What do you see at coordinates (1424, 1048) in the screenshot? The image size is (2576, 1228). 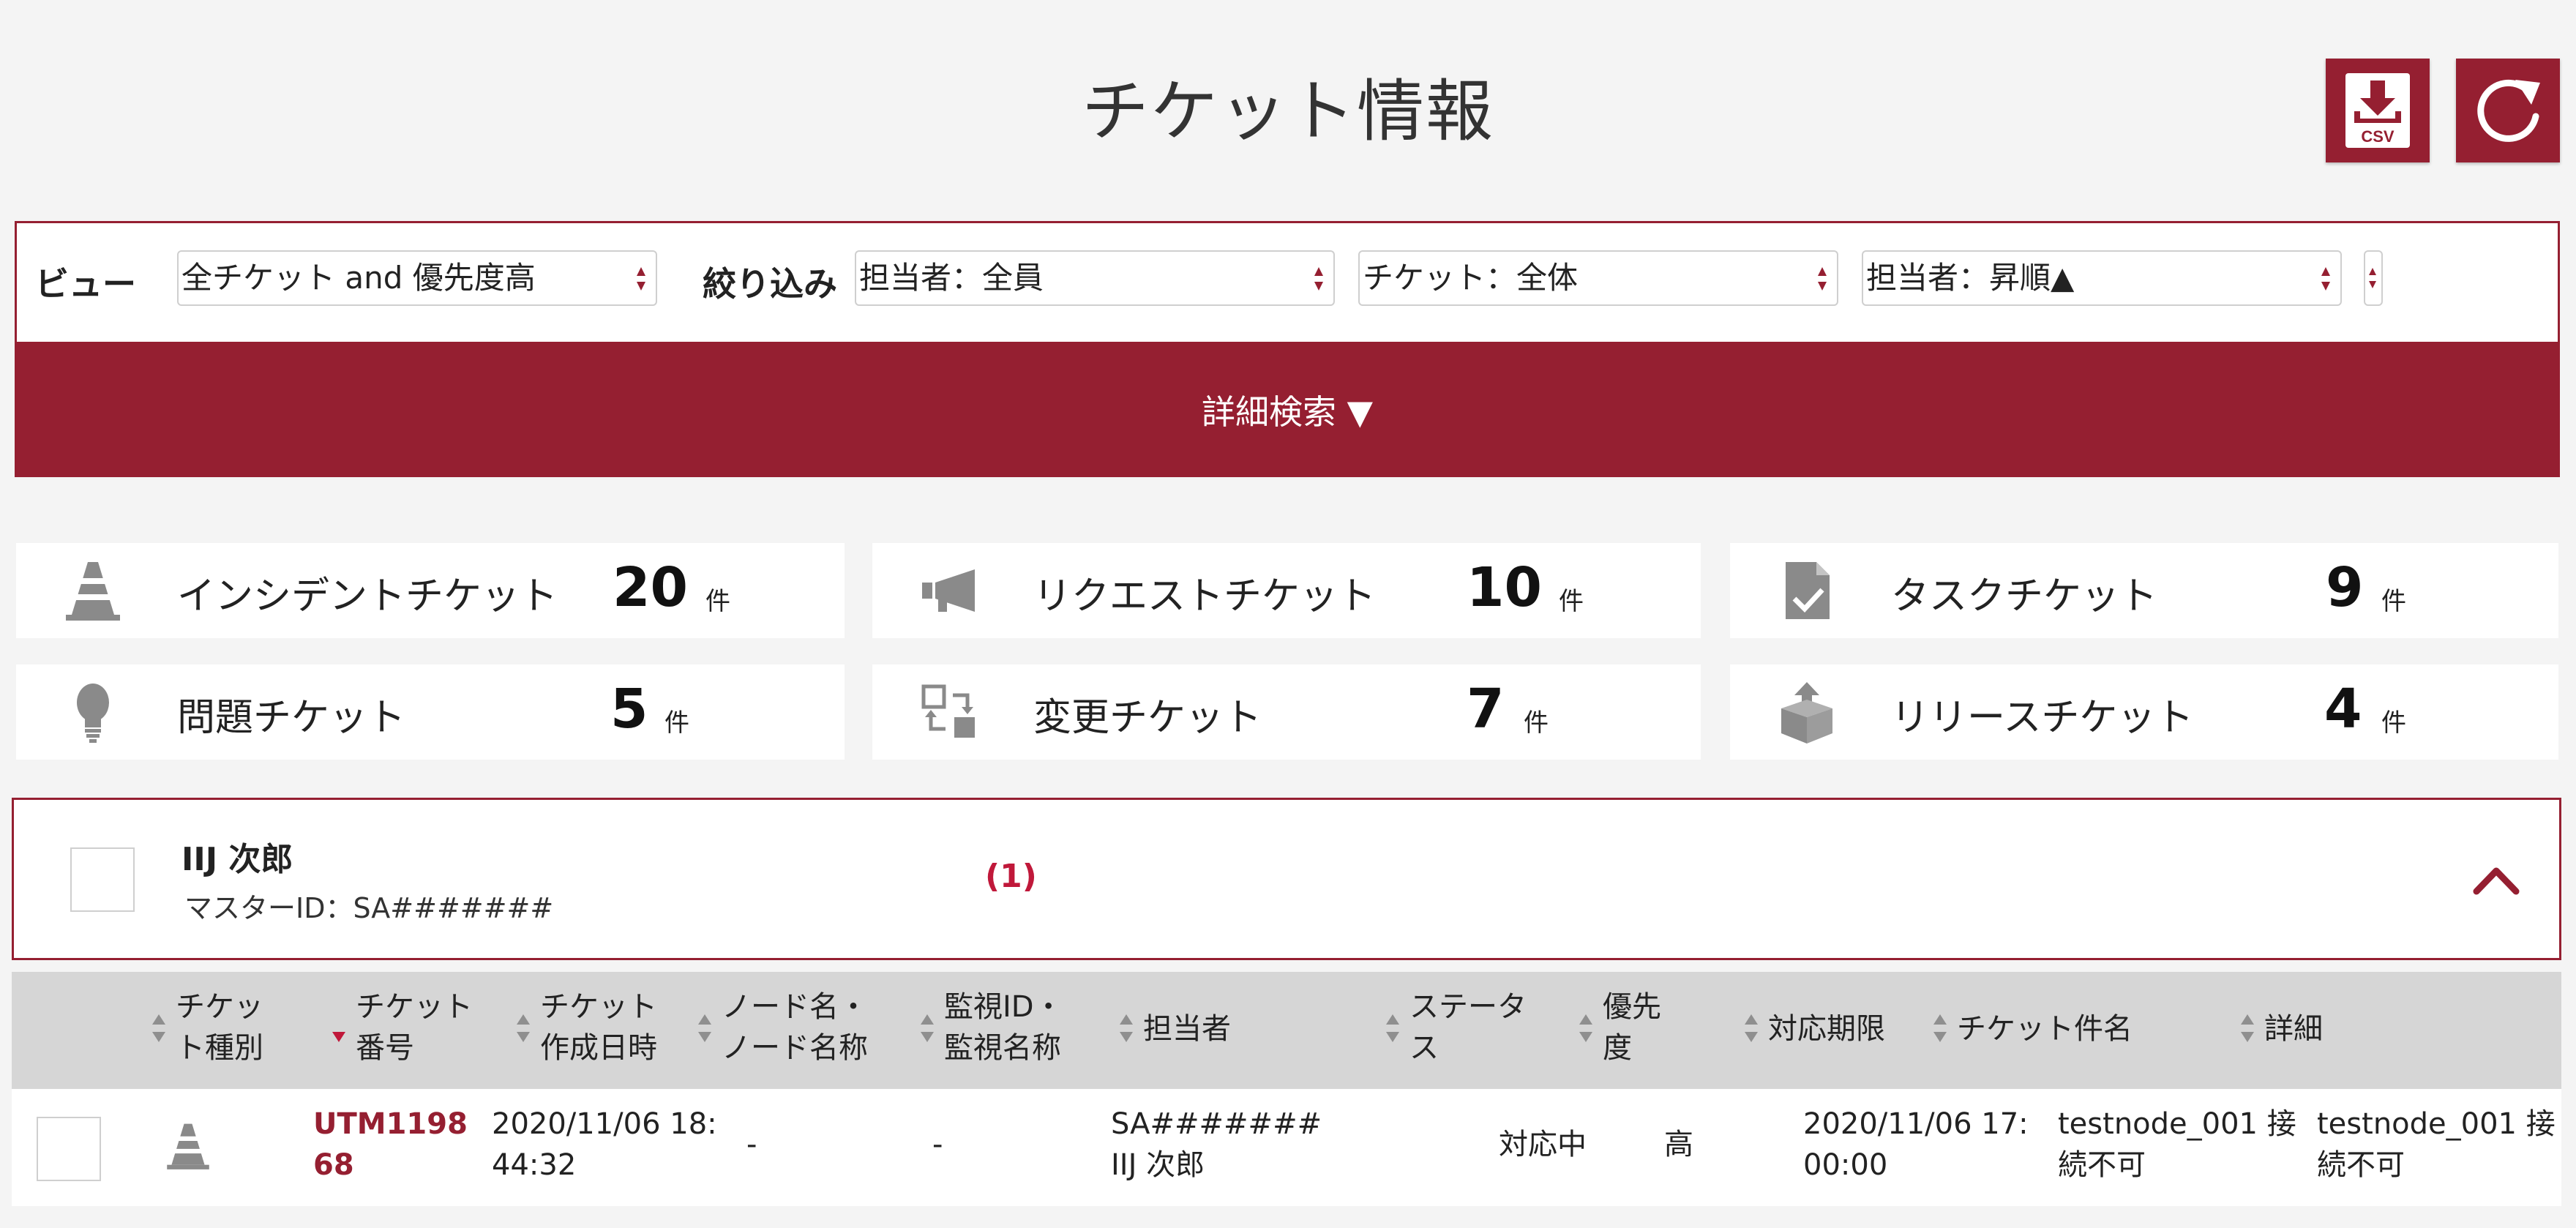 I see `column-header-line: ス` at bounding box center [1424, 1048].